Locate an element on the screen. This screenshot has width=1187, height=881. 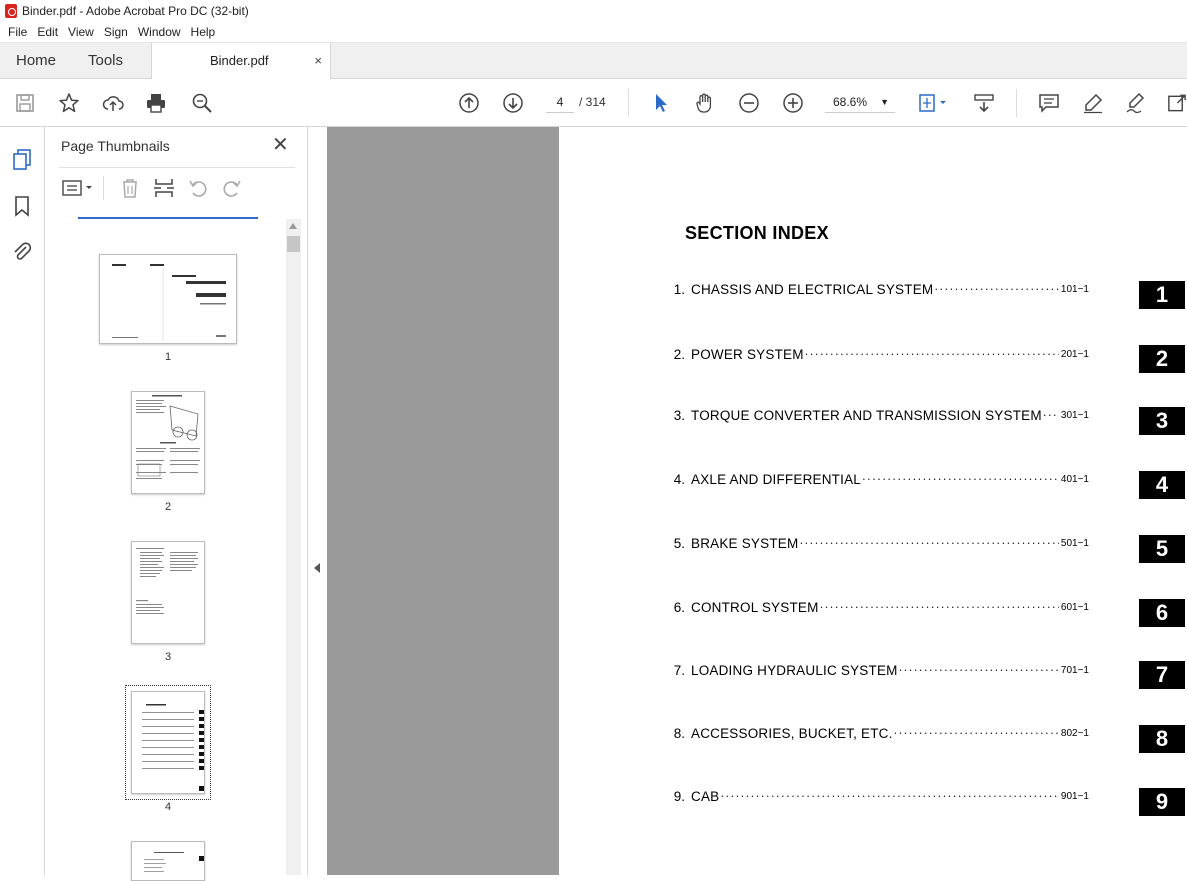
entry-number: 3. is located at coordinates (679, 415).